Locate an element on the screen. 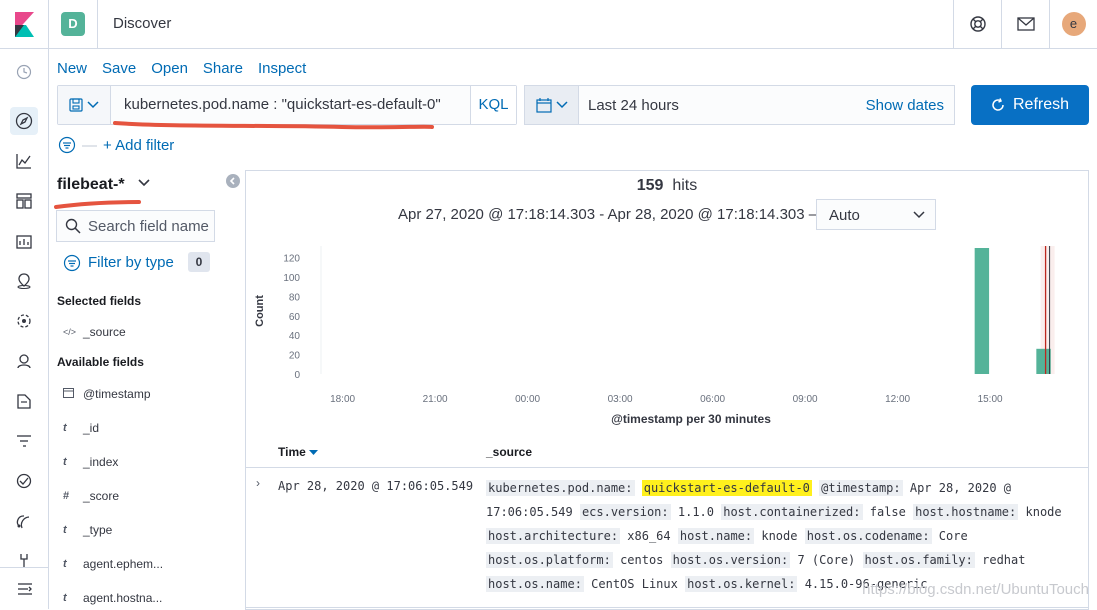  source-column-header: _source is located at coordinates (509, 452).